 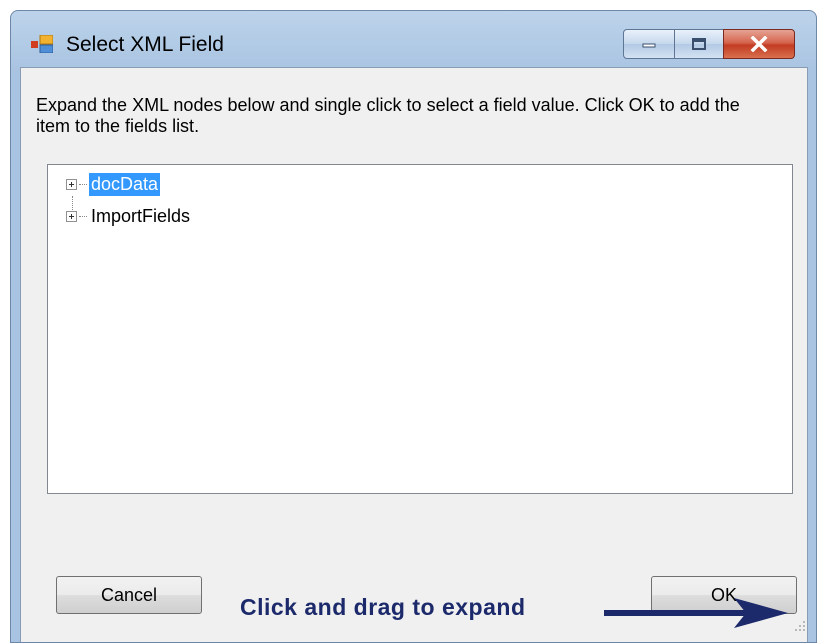 What do you see at coordinates (413, 39) in the screenshot?
I see `title-bar: Select XML Field` at bounding box center [413, 39].